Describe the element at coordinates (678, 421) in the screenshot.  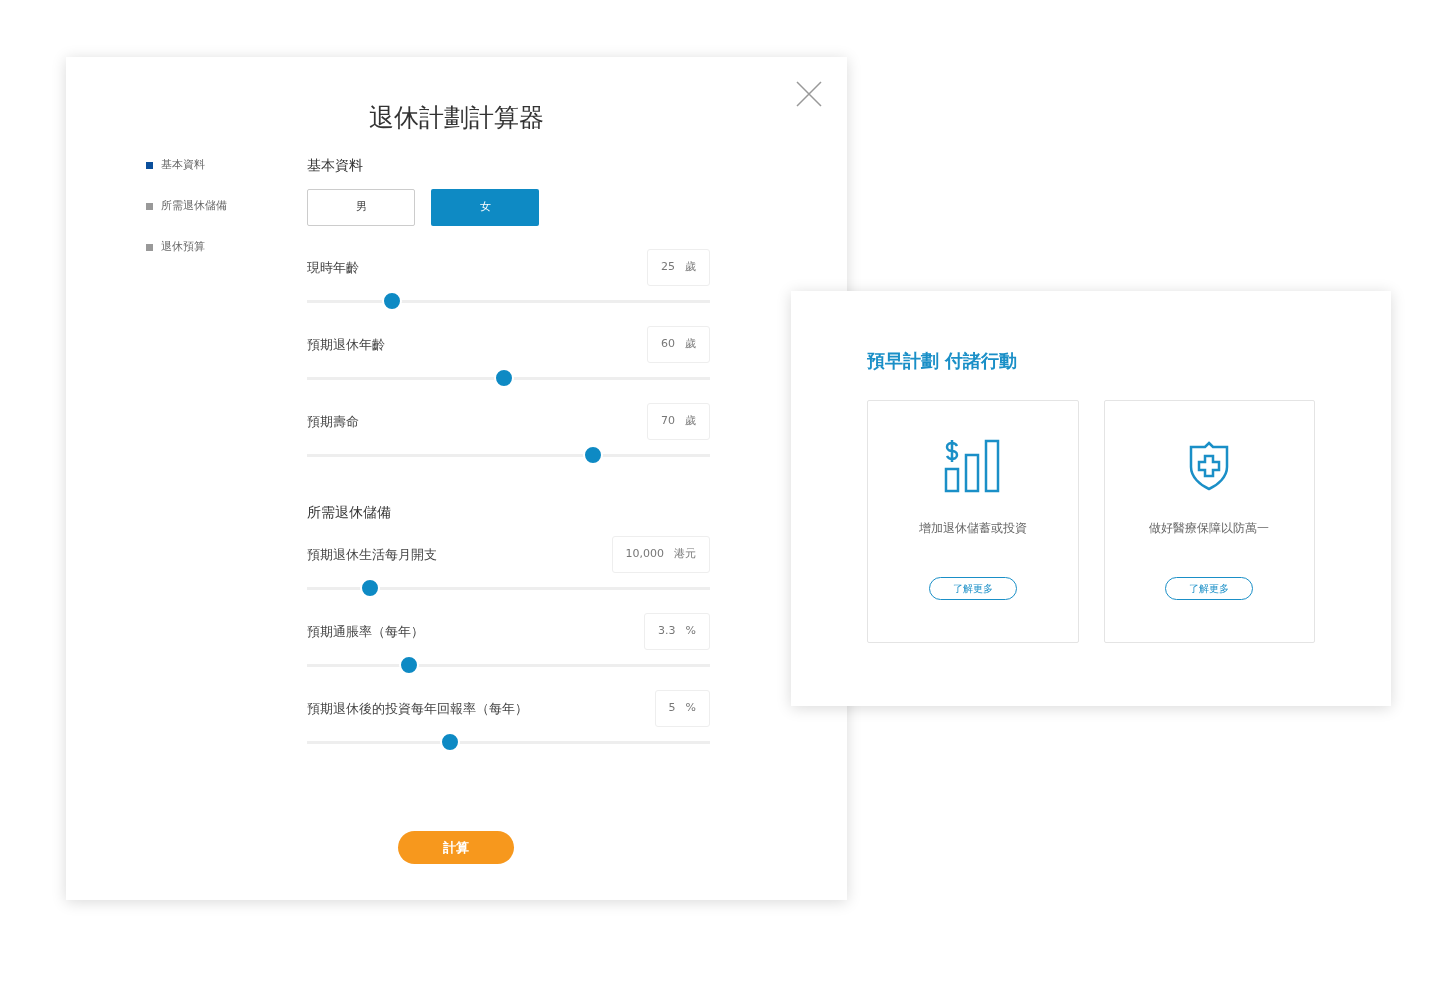
I see `value-field: 70 歲` at that location.